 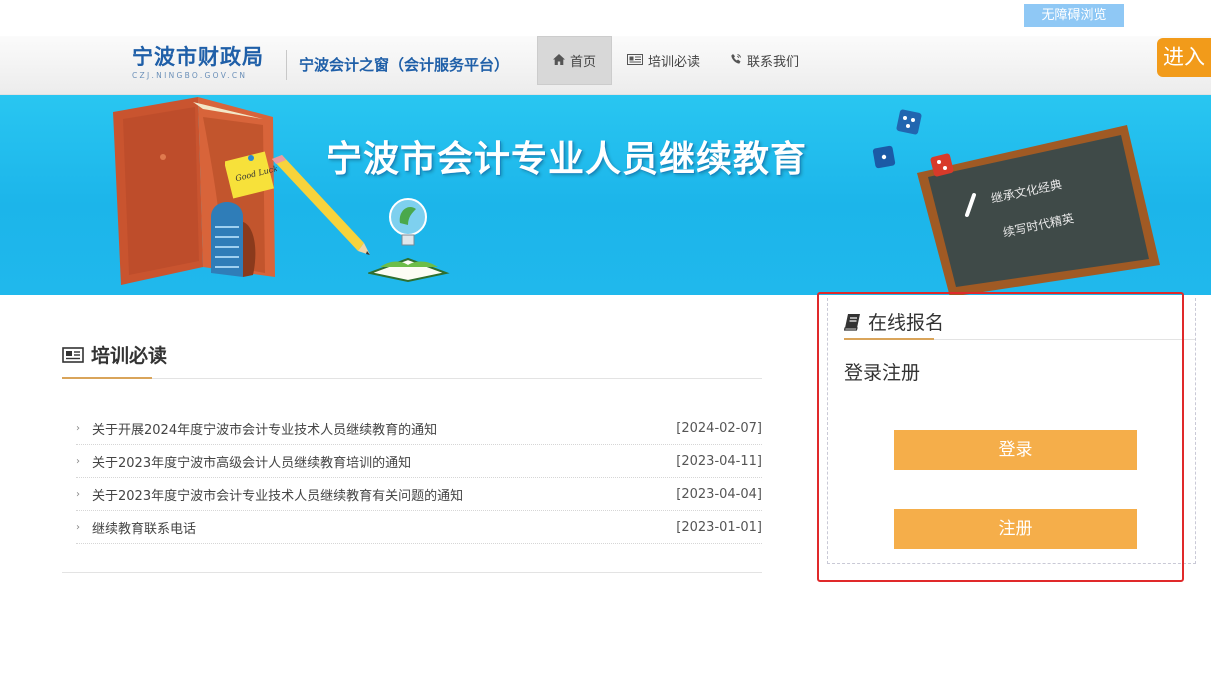 What do you see at coordinates (1038, 210) in the screenshot?
I see `chalkboard-illustration: 继承文化经典 续写时代精英` at bounding box center [1038, 210].